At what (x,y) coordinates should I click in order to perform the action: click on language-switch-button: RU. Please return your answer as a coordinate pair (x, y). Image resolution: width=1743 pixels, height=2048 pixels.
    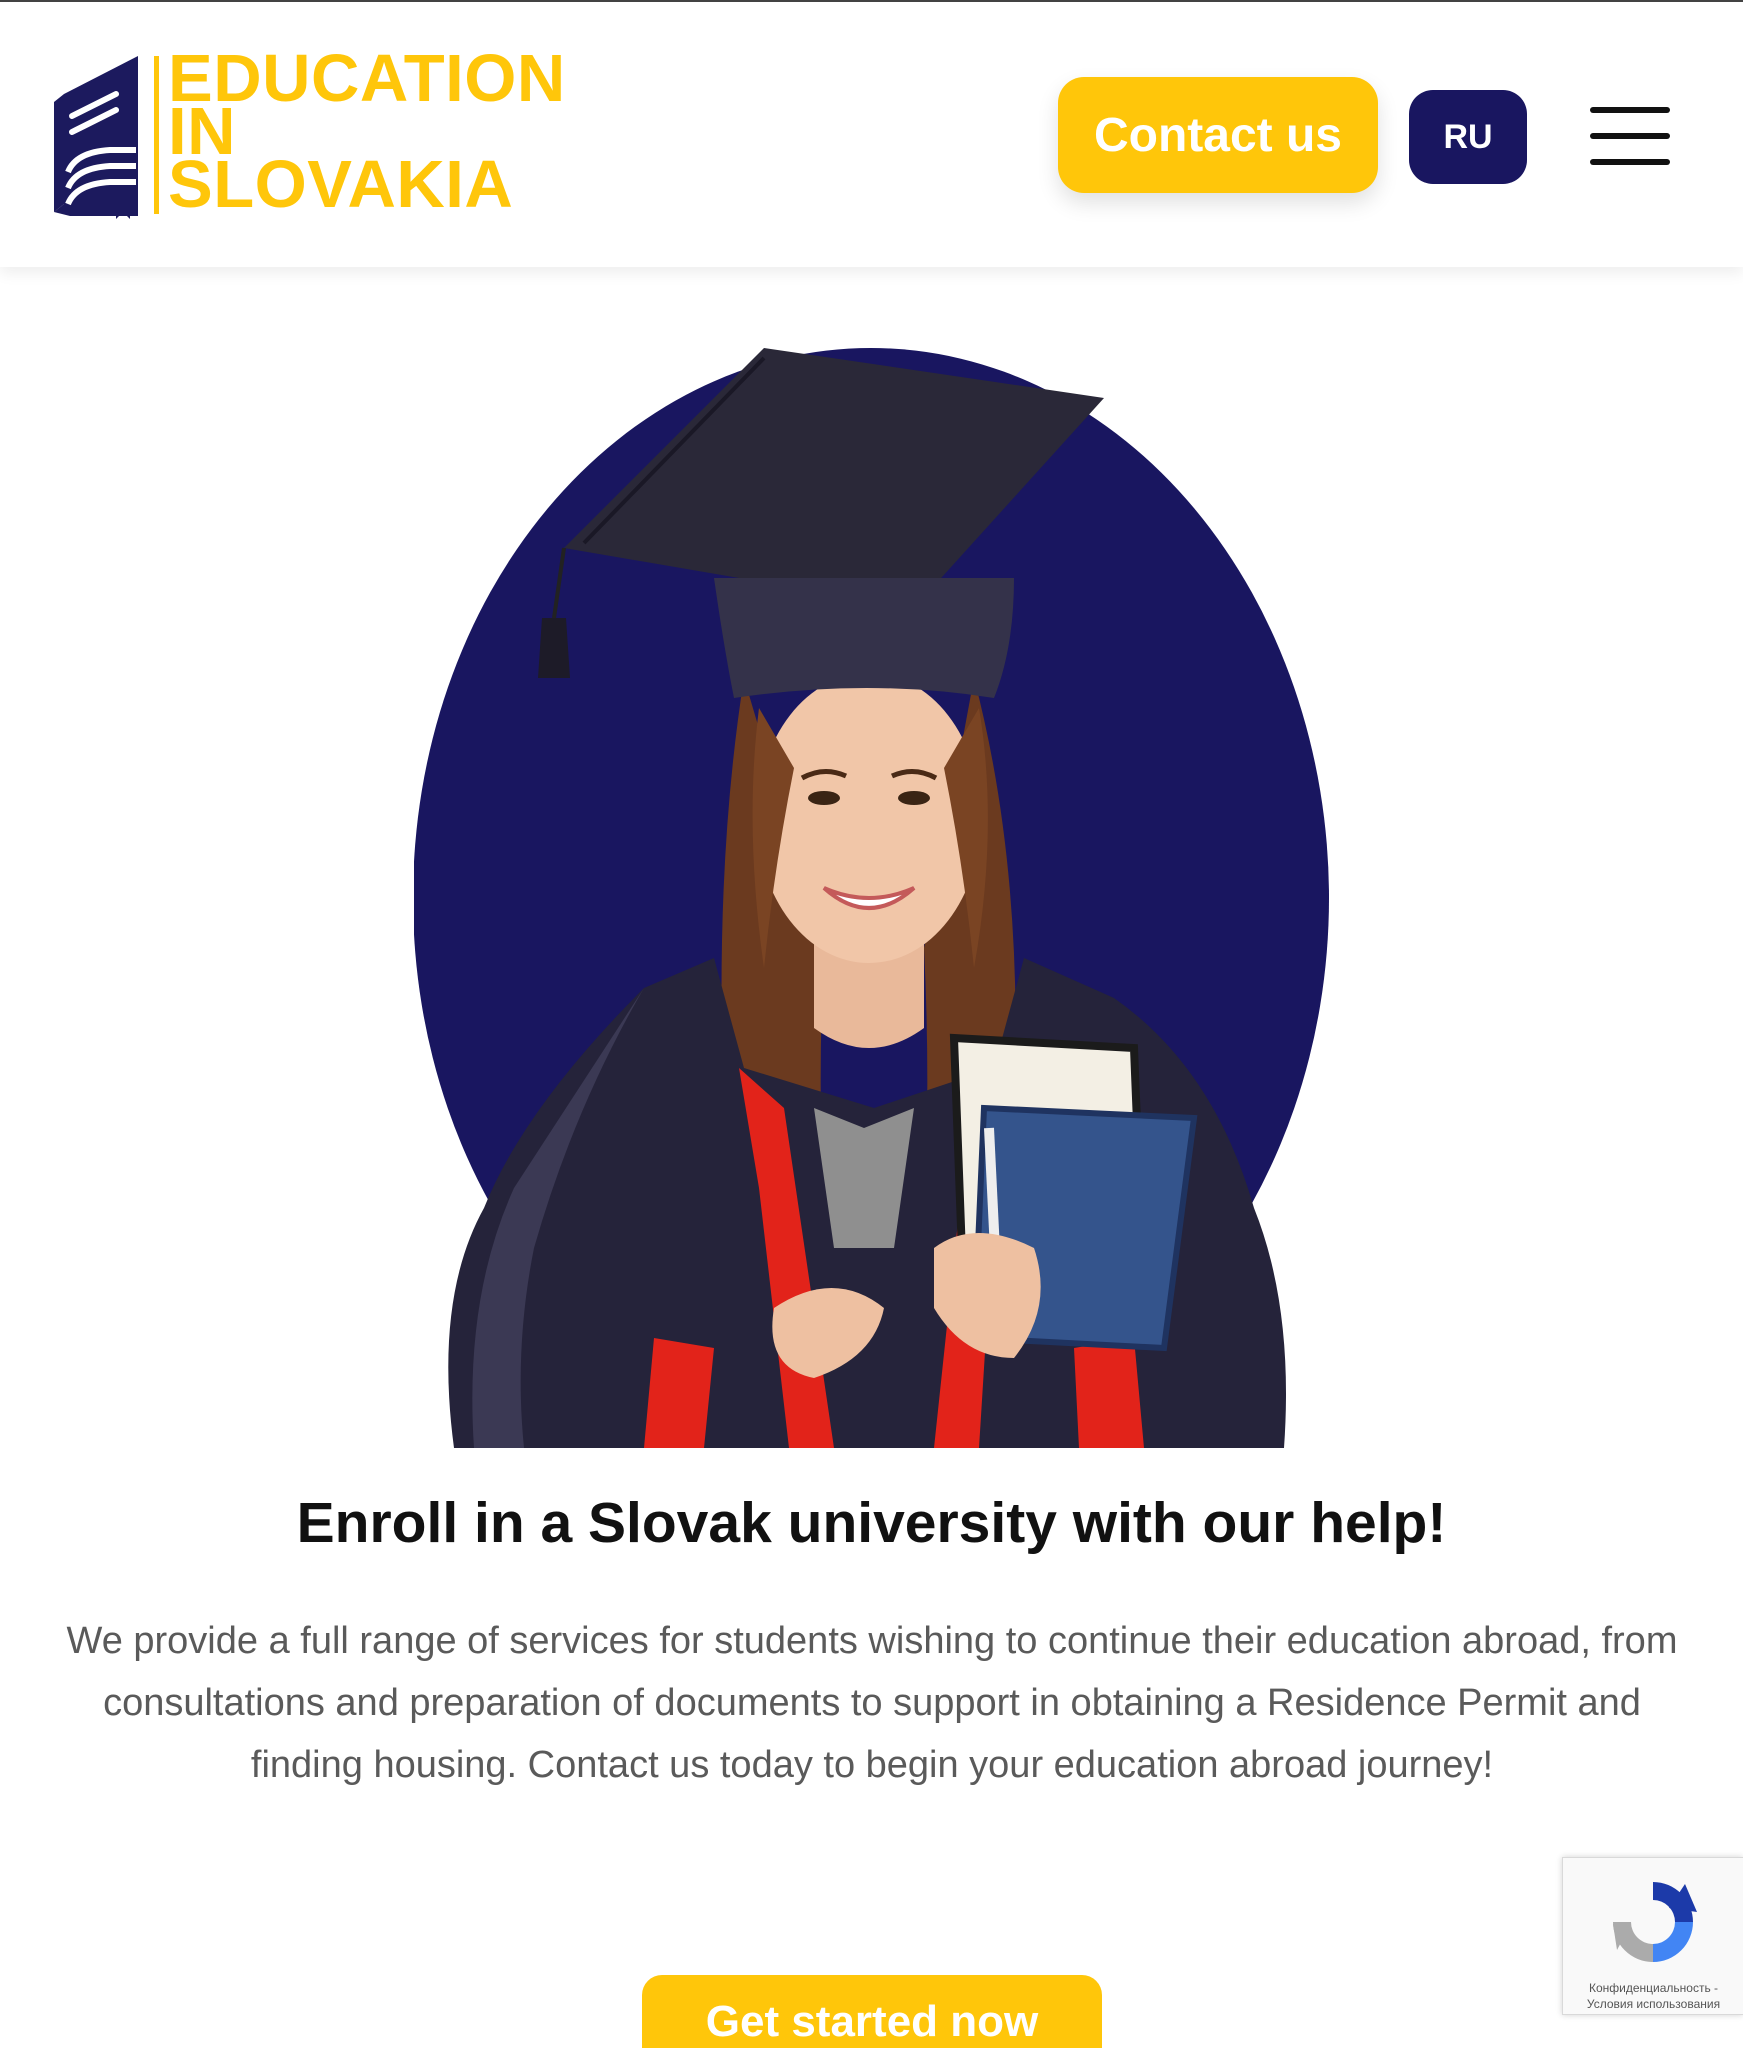
    Looking at the image, I should click on (1468, 137).